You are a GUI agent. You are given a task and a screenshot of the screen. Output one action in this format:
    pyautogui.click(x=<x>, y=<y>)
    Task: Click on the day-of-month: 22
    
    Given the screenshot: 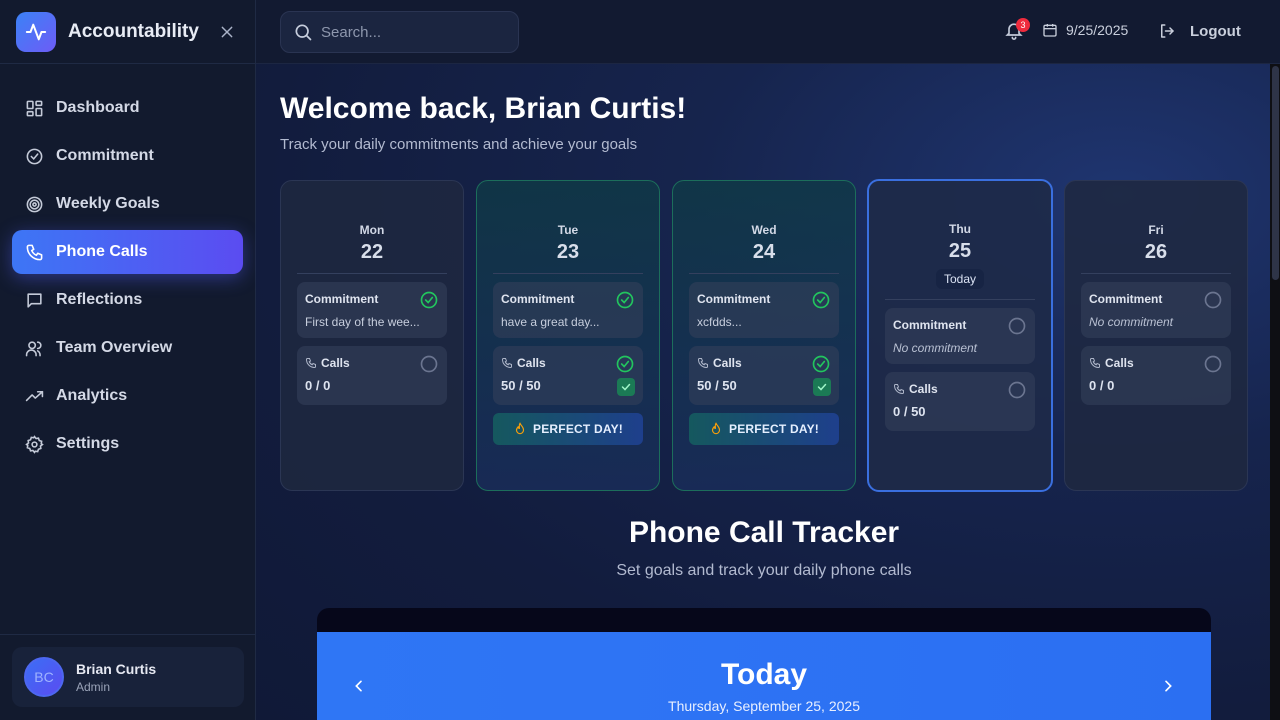 What is the action you would take?
    pyautogui.click(x=372, y=252)
    